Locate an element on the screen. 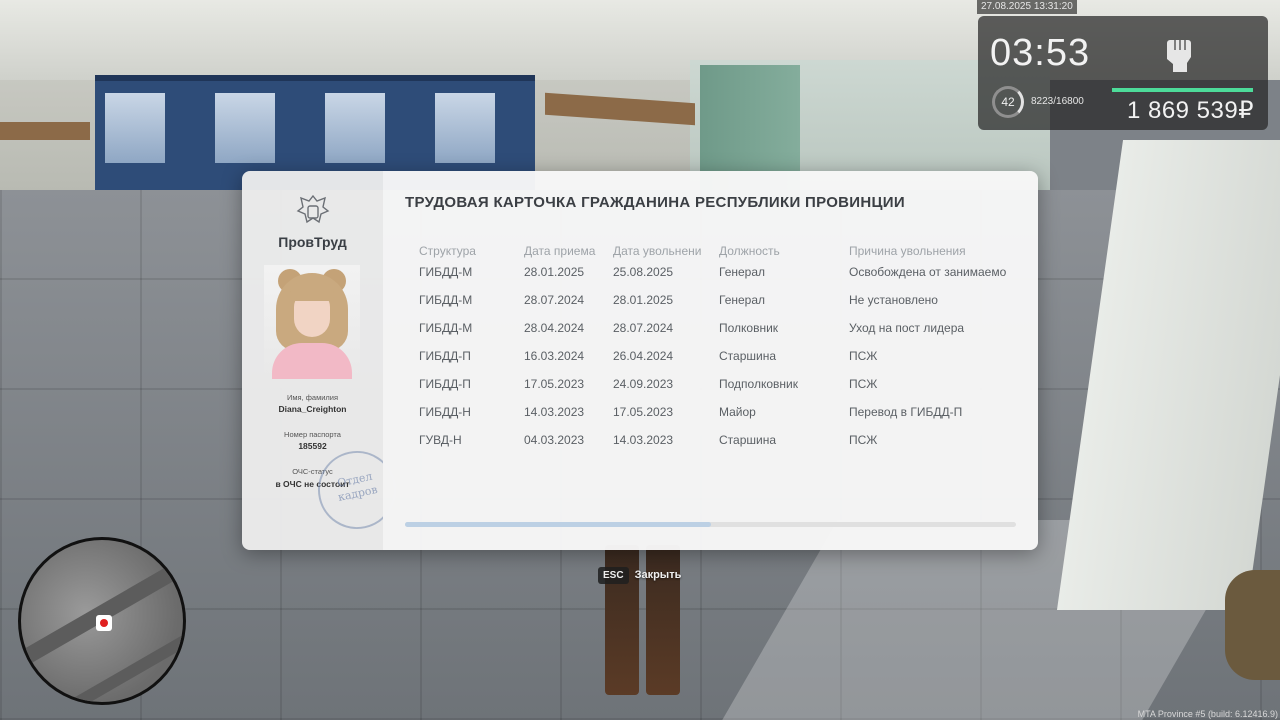  horizontal-scrollbar is located at coordinates (710, 524).